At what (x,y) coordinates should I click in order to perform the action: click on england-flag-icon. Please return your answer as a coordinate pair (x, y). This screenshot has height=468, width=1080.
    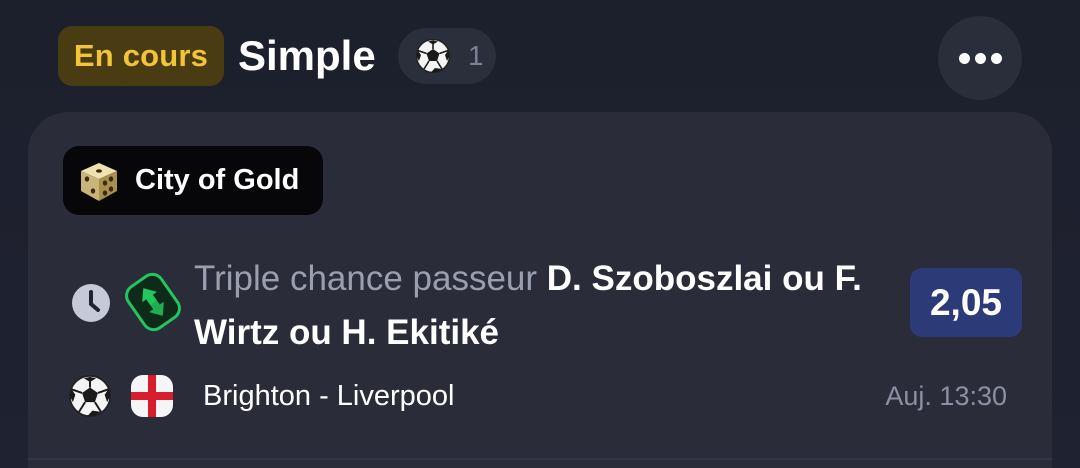
    Looking at the image, I should click on (152, 396).